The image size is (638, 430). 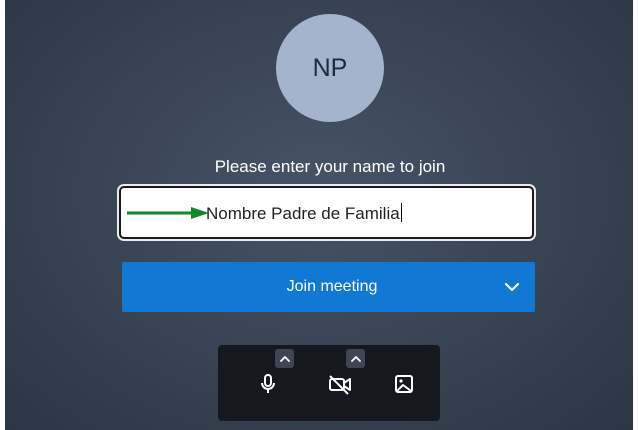 I want to click on camera-options-button, so click(x=355, y=358).